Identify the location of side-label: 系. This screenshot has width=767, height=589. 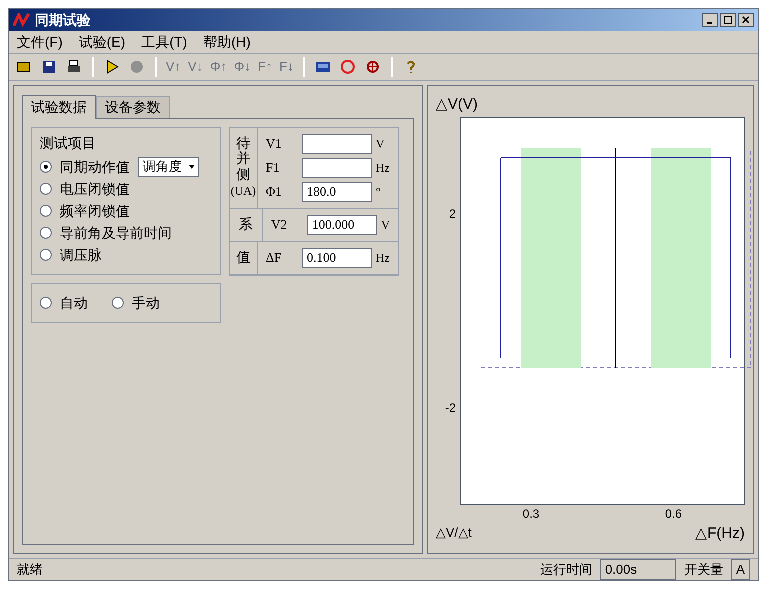
(246, 225).